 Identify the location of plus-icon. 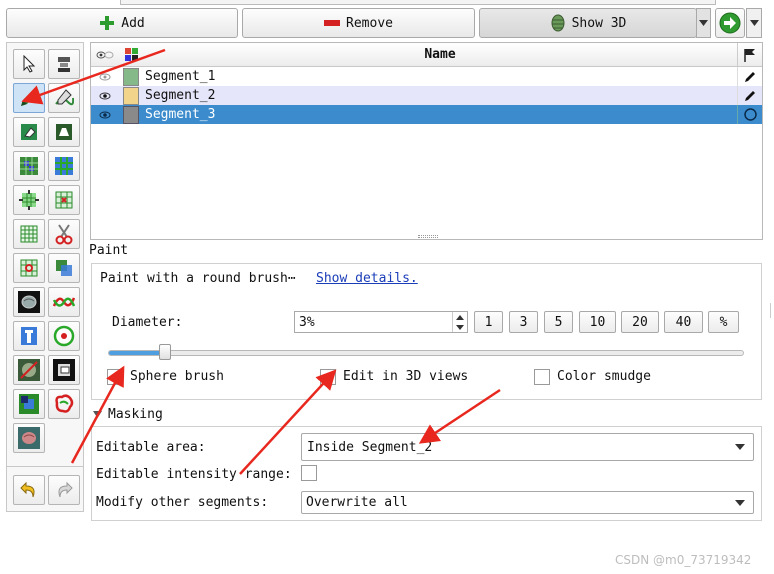
(107, 23).